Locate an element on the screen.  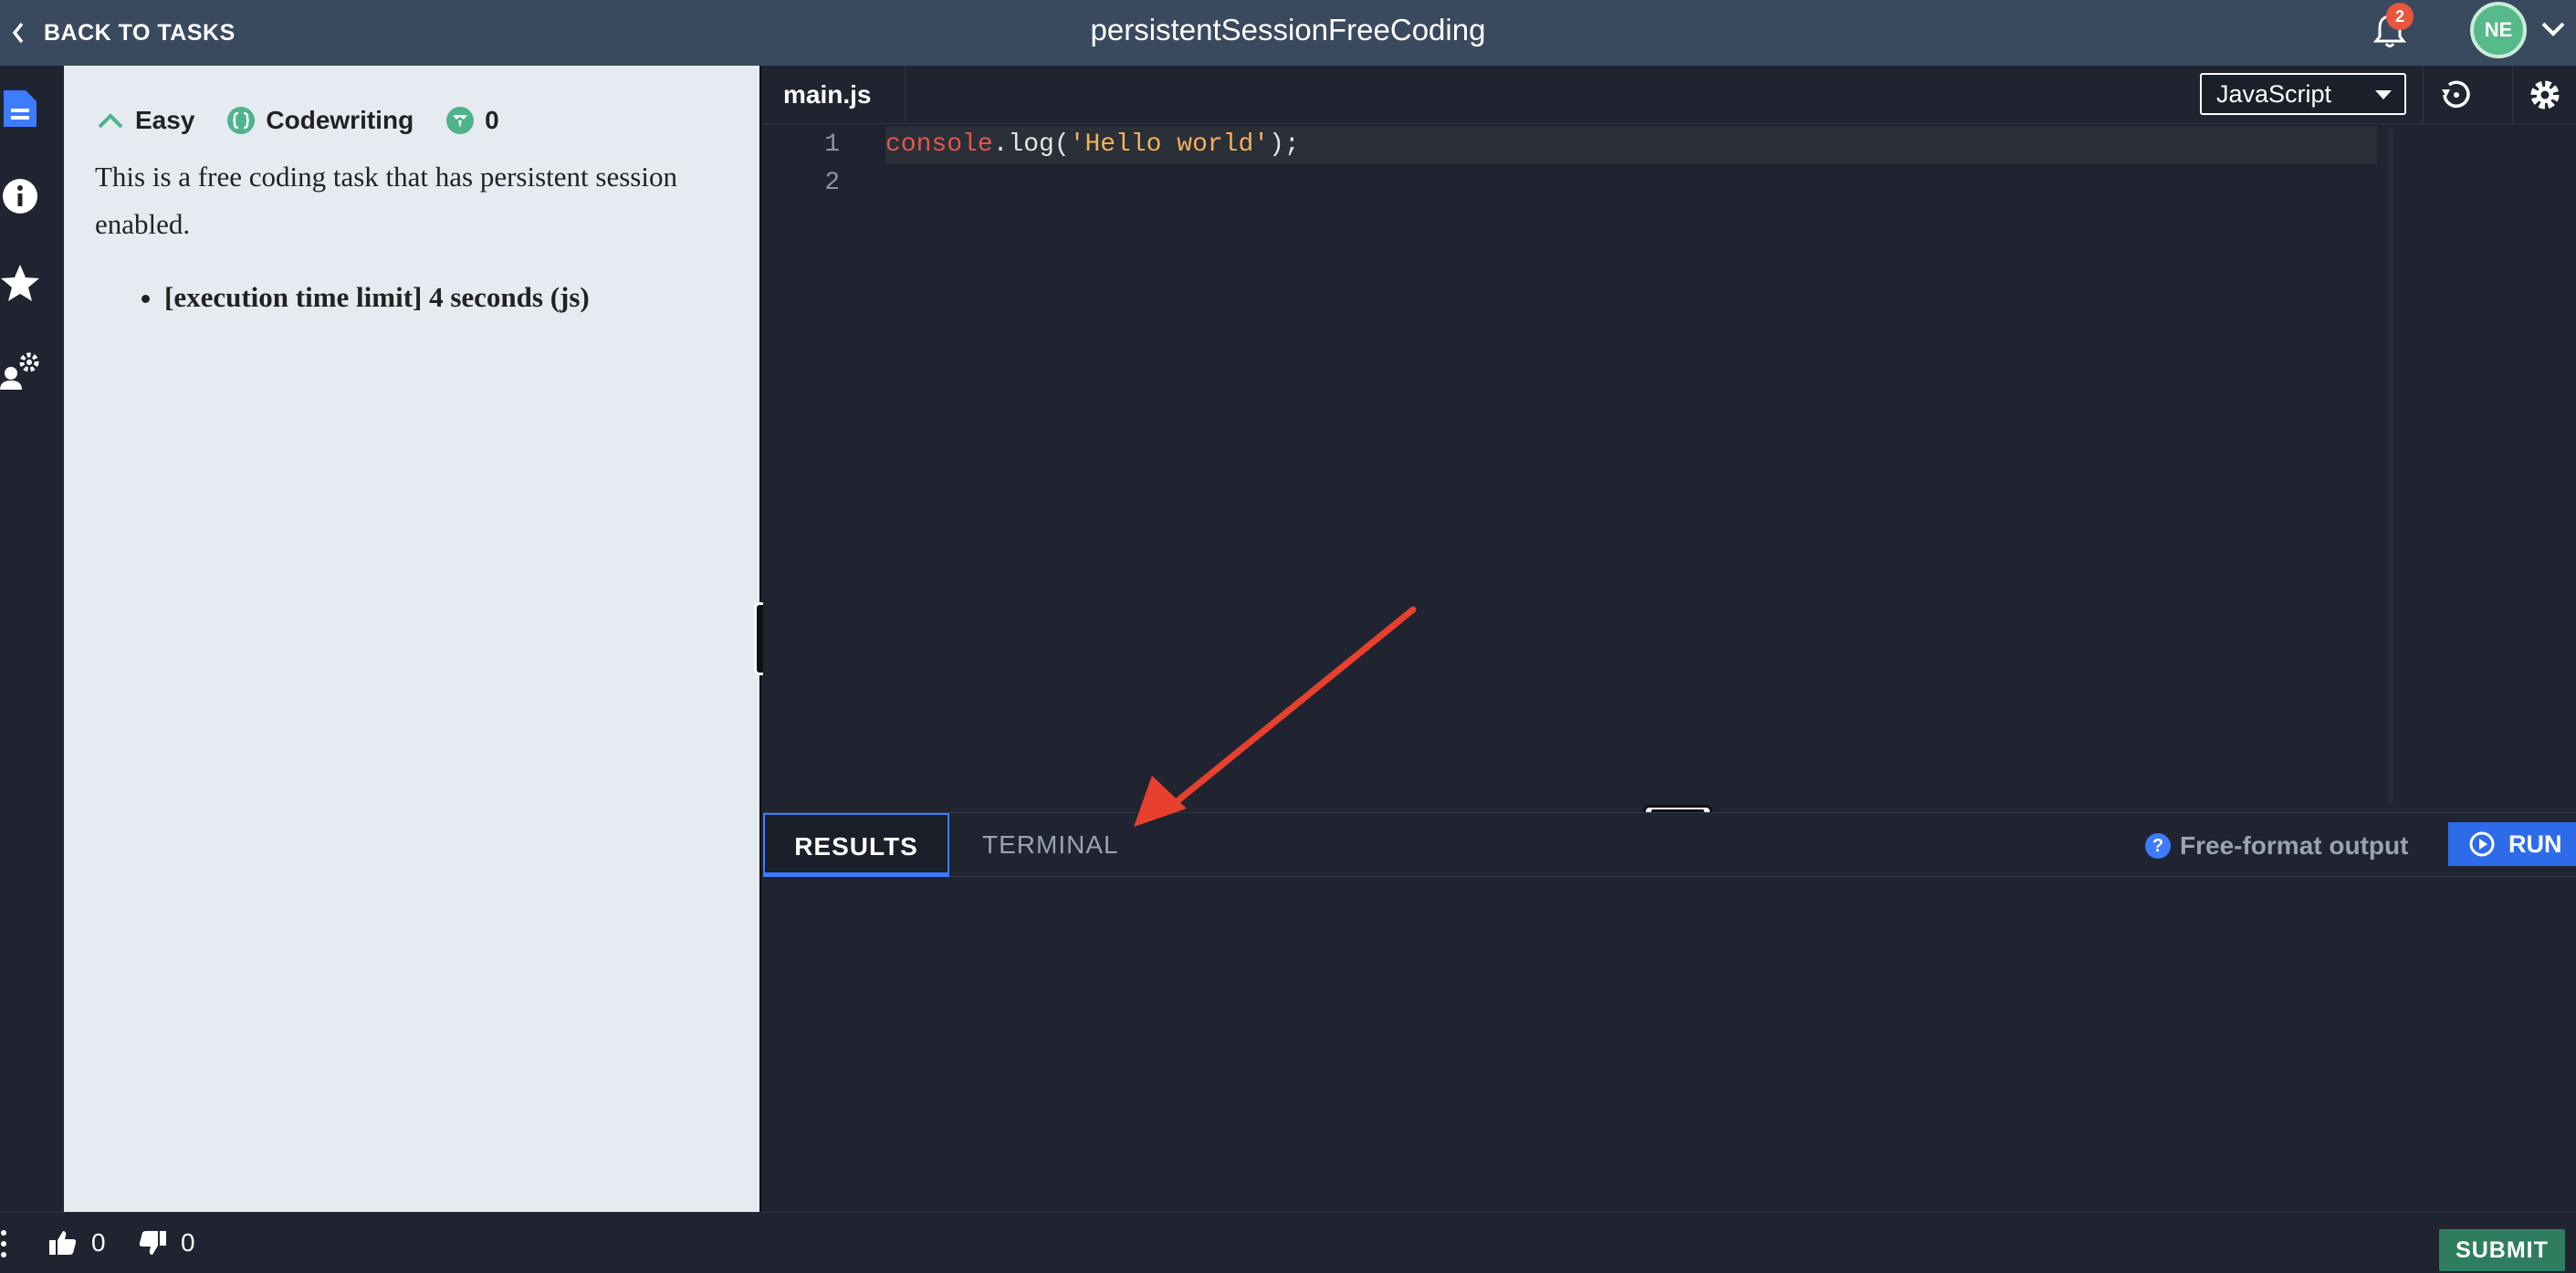
code-line-content: console.log('Hello world'); is located at coordinates (1631, 145).